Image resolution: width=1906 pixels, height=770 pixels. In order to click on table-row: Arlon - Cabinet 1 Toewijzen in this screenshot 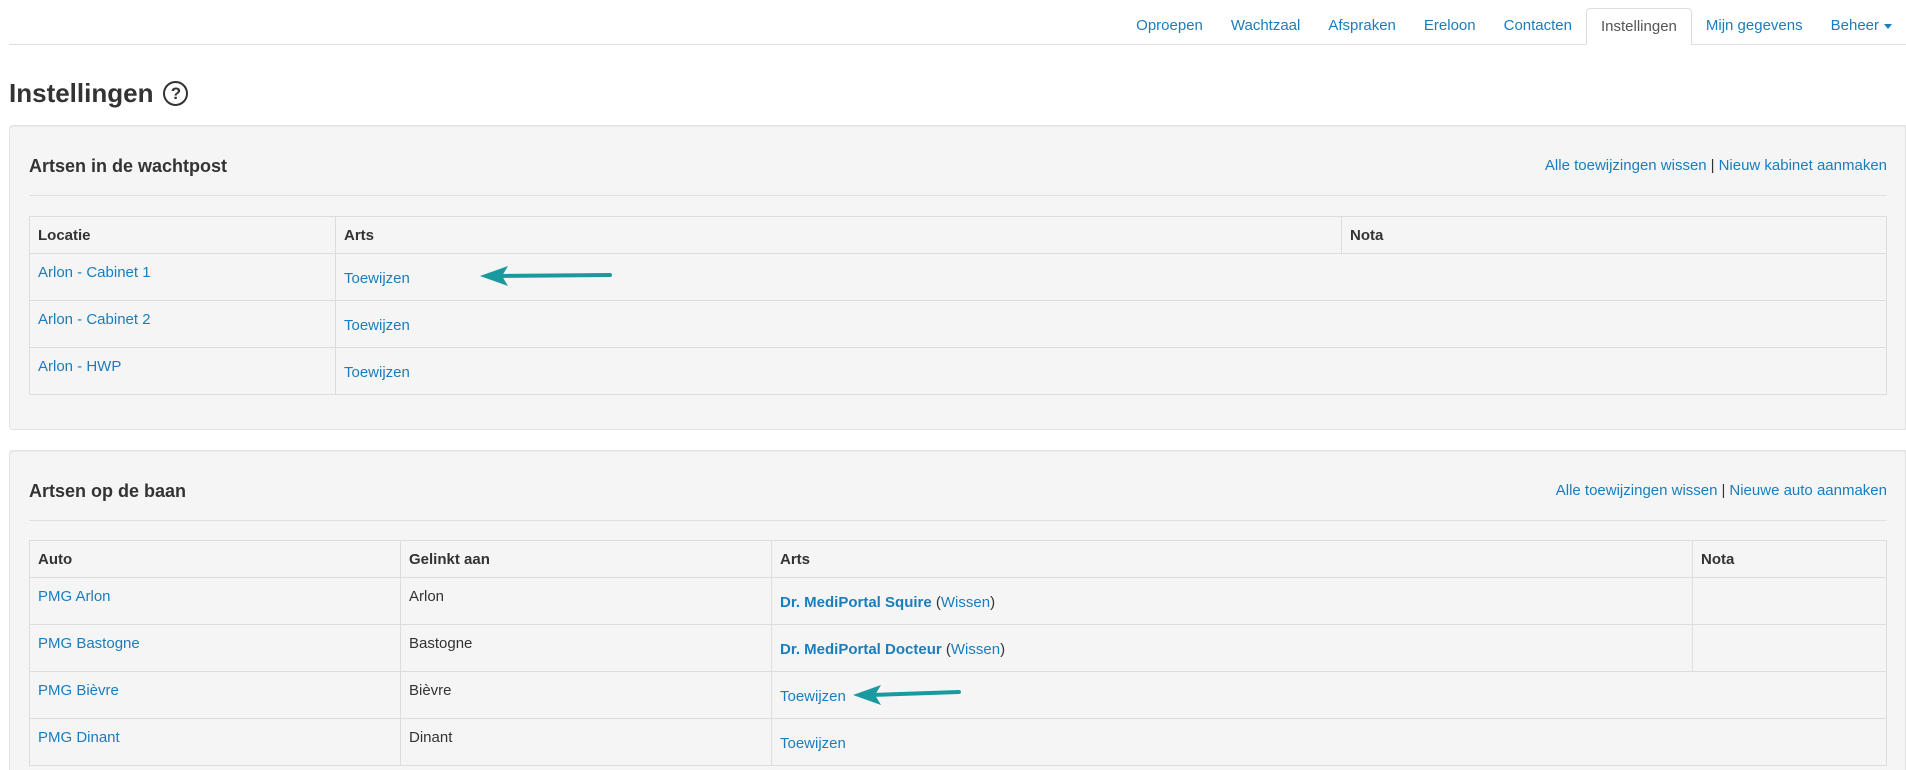, I will do `click(958, 277)`.